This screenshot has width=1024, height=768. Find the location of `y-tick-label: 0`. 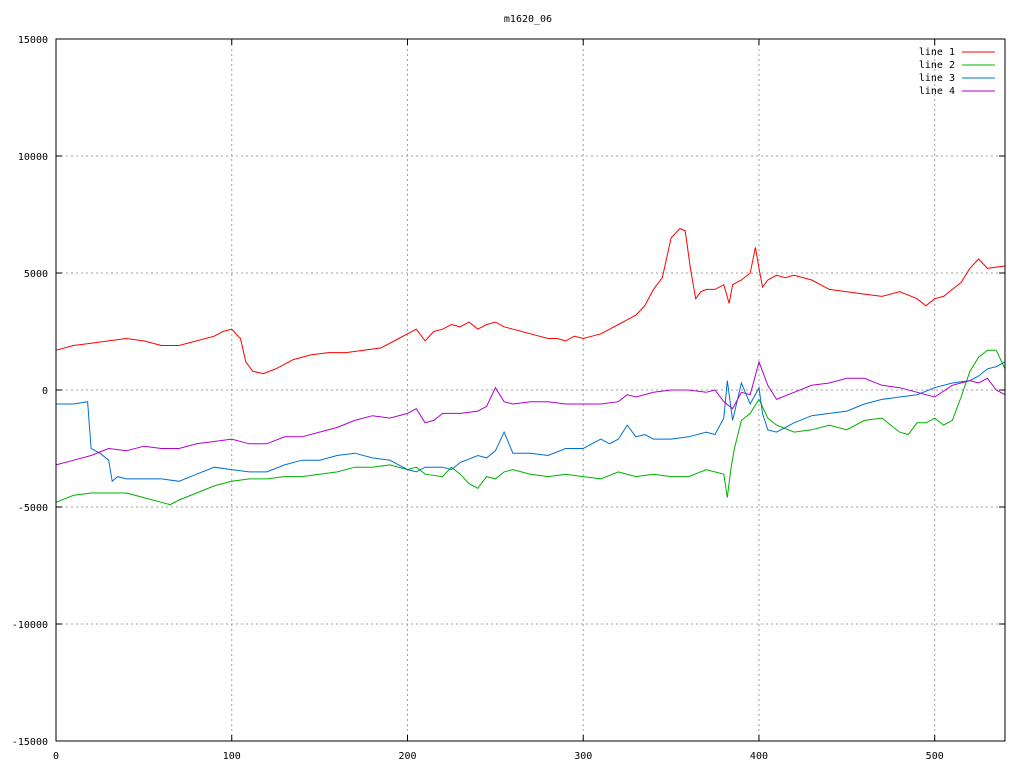

y-tick-label: 0 is located at coordinates (45, 391).